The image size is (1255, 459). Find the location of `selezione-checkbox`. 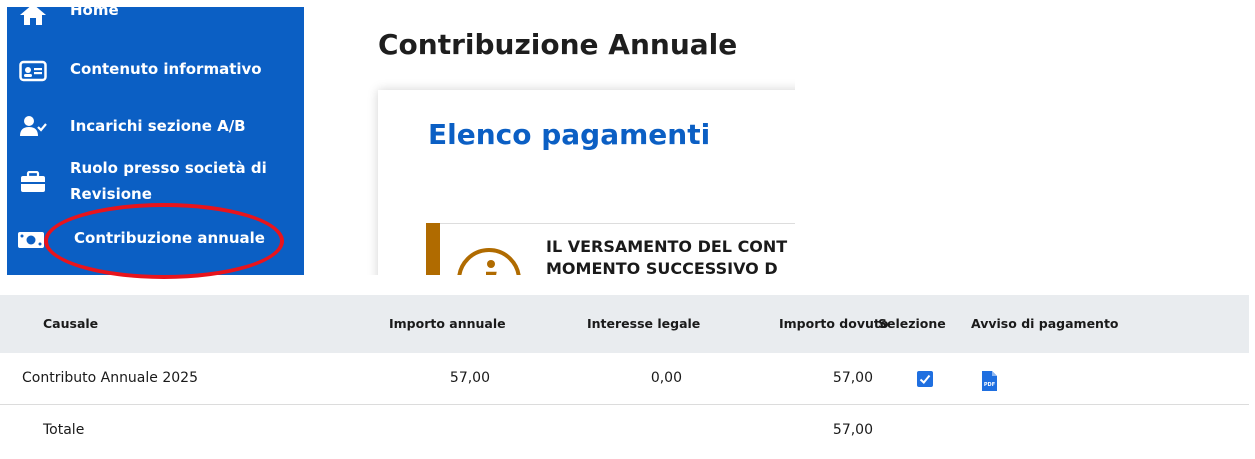

selezione-checkbox is located at coordinates (925, 379).